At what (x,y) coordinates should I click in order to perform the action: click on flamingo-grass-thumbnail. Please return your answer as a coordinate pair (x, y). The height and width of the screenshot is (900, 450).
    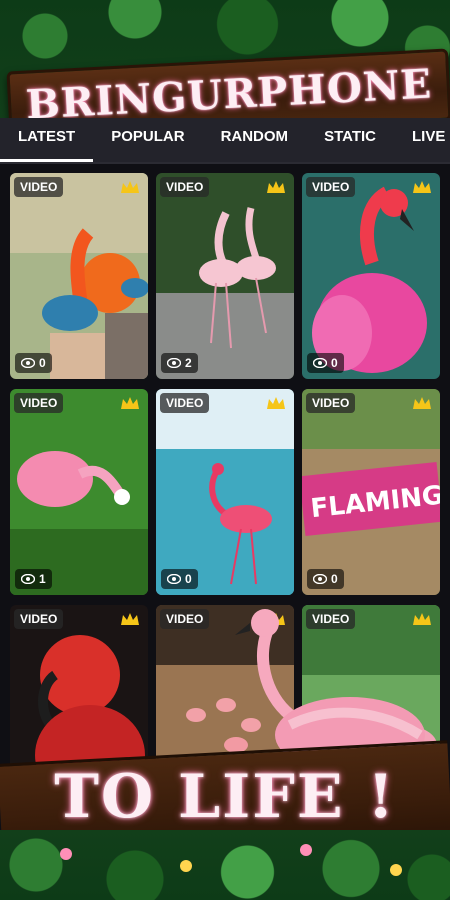
    Looking at the image, I should click on (79, 492).